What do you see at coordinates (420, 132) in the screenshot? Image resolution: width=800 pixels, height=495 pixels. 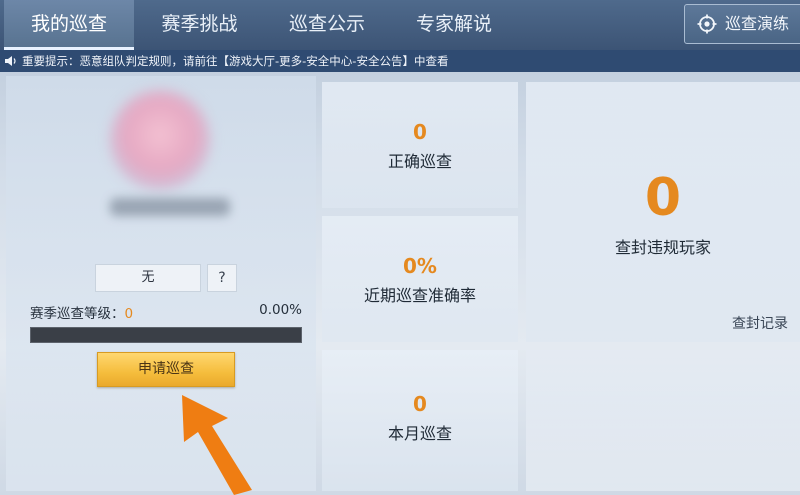 I see `correct-patrol-value: 0` at bounding box center [420, 132].